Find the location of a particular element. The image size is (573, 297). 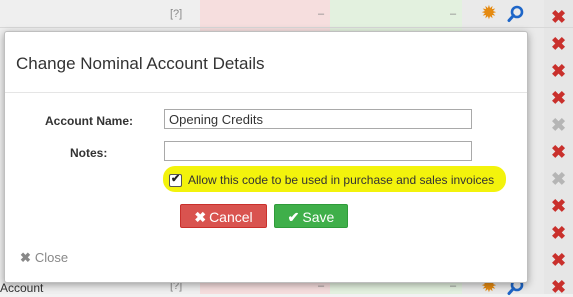

cancel-label: Cancel is located at coordinates (231, 217).